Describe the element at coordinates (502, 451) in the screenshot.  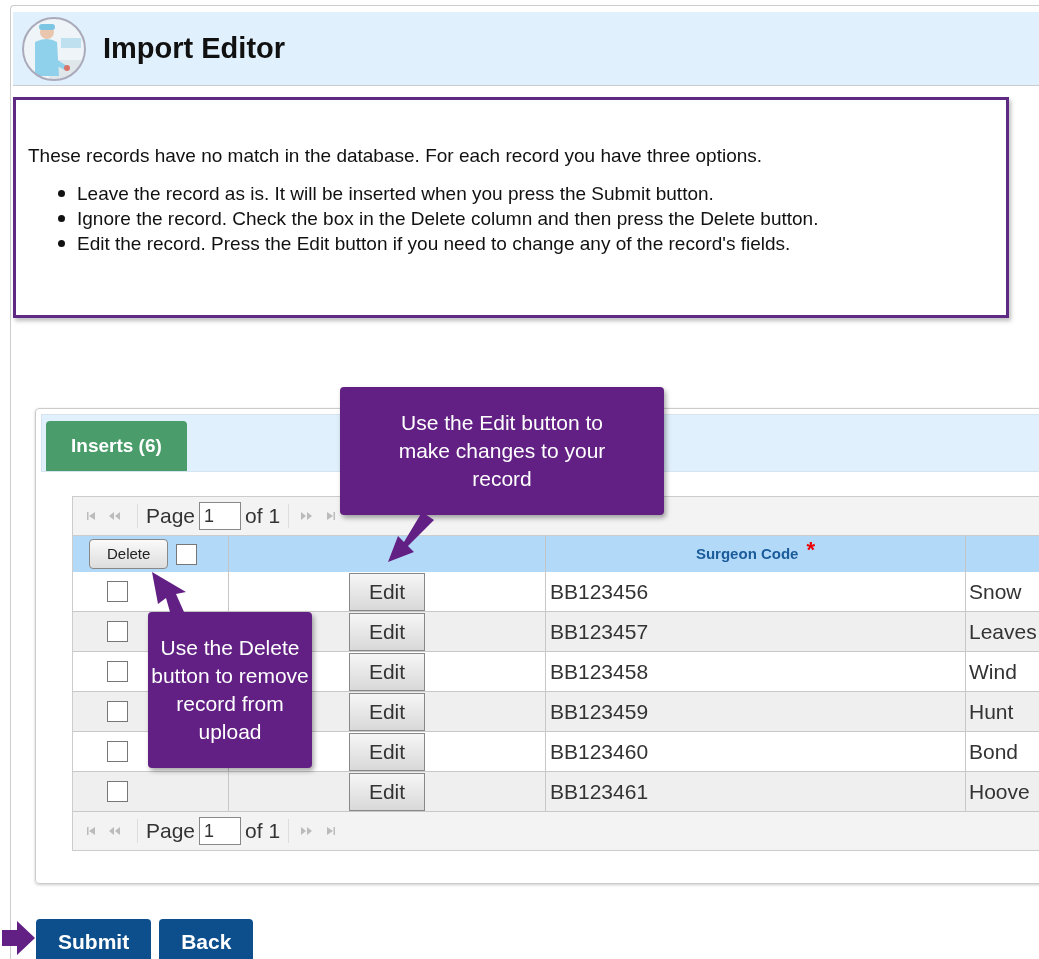
I see `edit-callout: Use the Edit button to make changes to your record` at that location.